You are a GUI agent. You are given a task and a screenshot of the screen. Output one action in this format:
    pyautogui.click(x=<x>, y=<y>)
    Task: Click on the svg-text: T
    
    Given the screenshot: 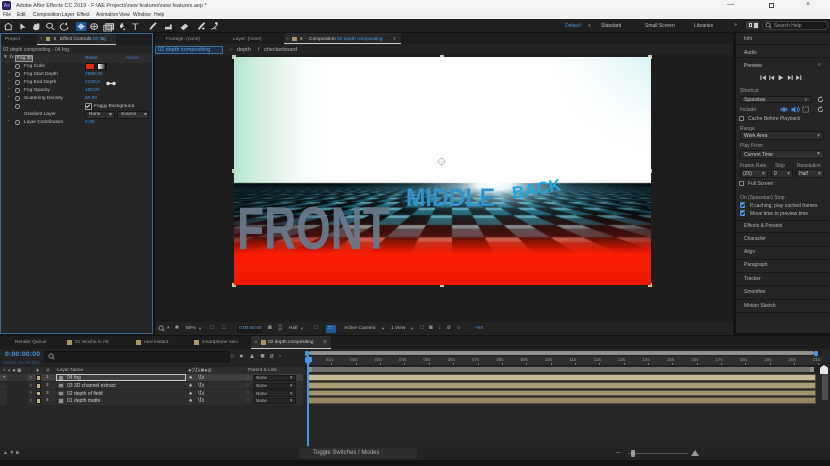 What is the action you would take?
    pyautogui.click(x=135, y=26)
    